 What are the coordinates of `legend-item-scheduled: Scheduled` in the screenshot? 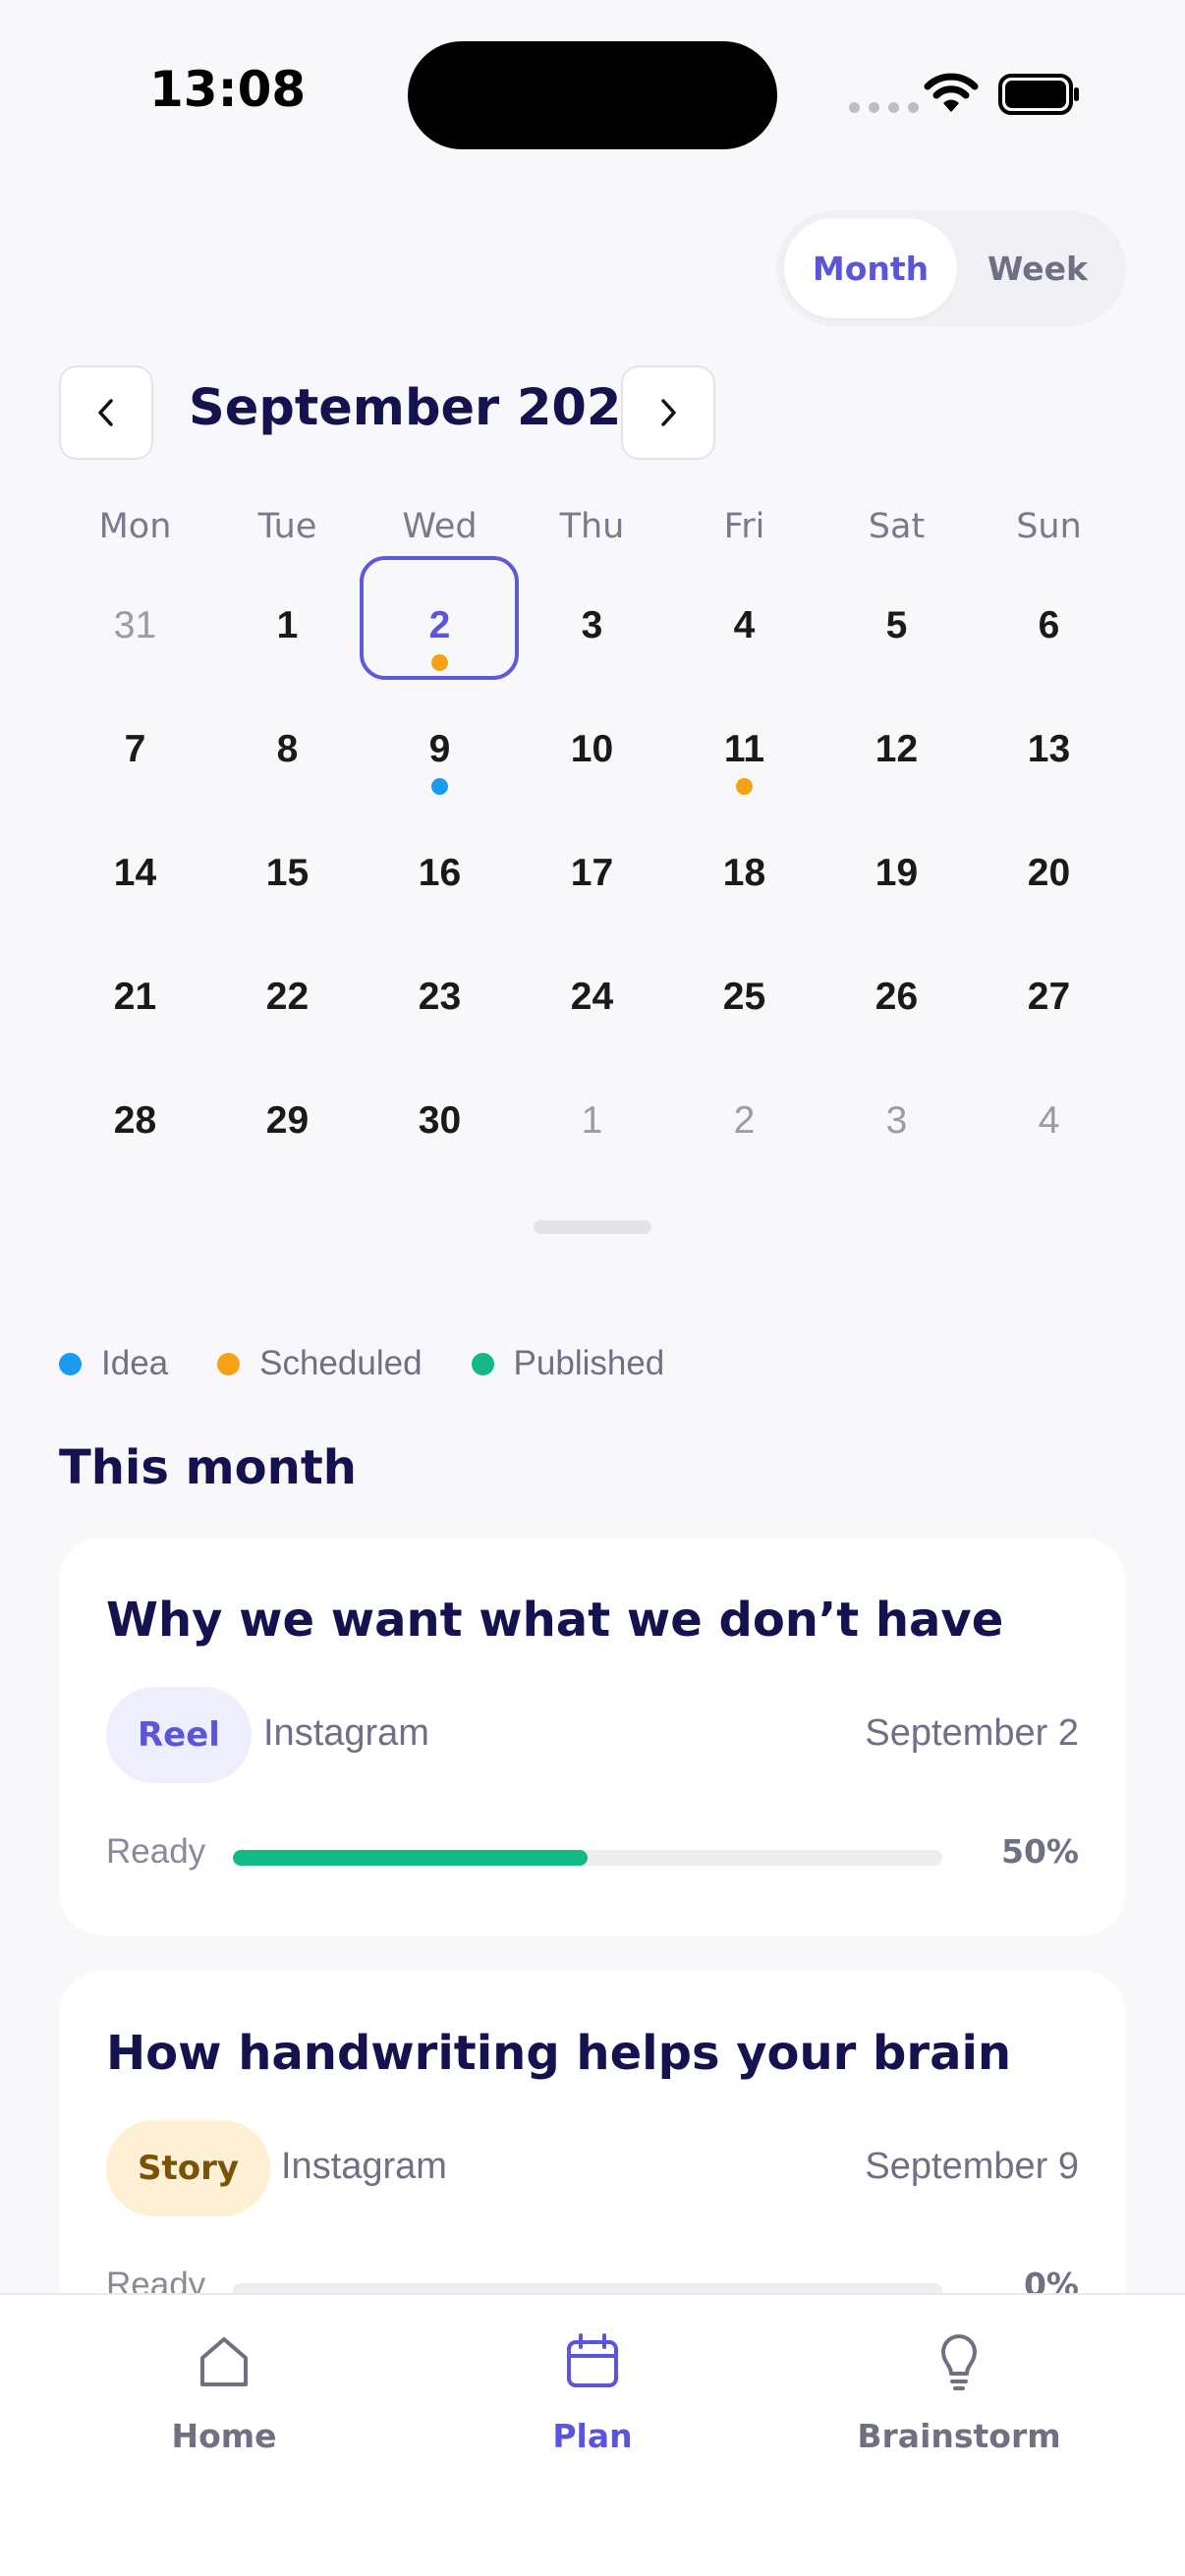 It's located at (320, 1363).